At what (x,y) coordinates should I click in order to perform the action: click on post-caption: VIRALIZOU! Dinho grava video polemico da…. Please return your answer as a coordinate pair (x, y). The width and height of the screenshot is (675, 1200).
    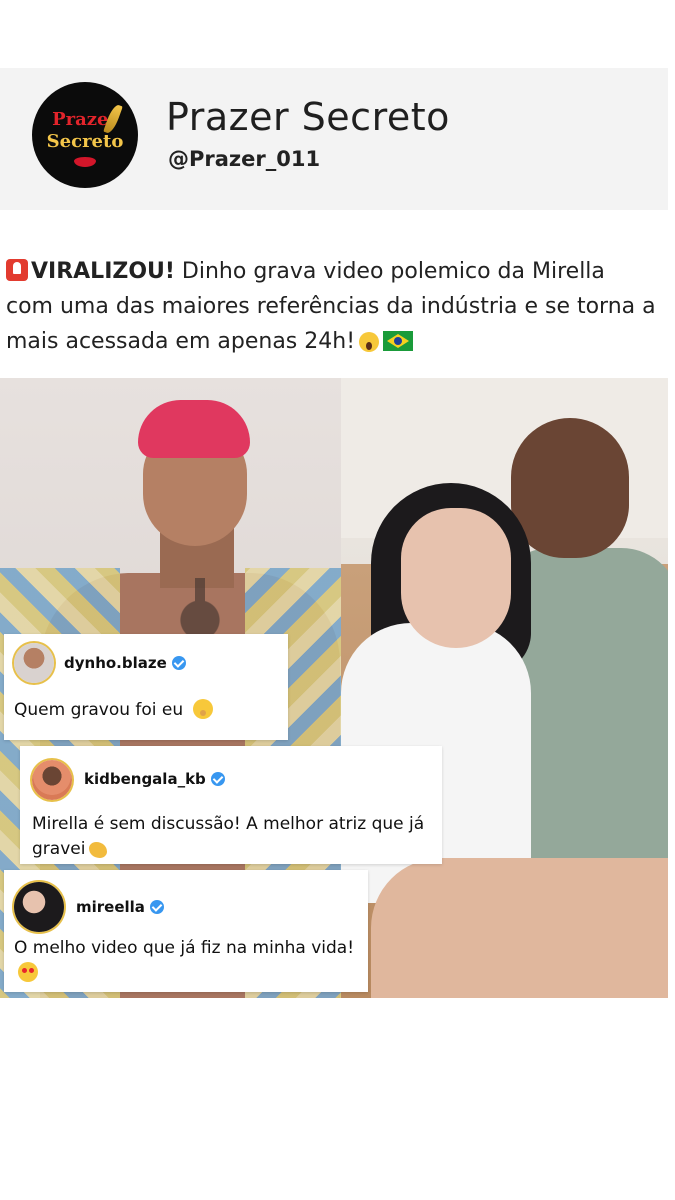
    Looking at the image, I should click on (331, 306).